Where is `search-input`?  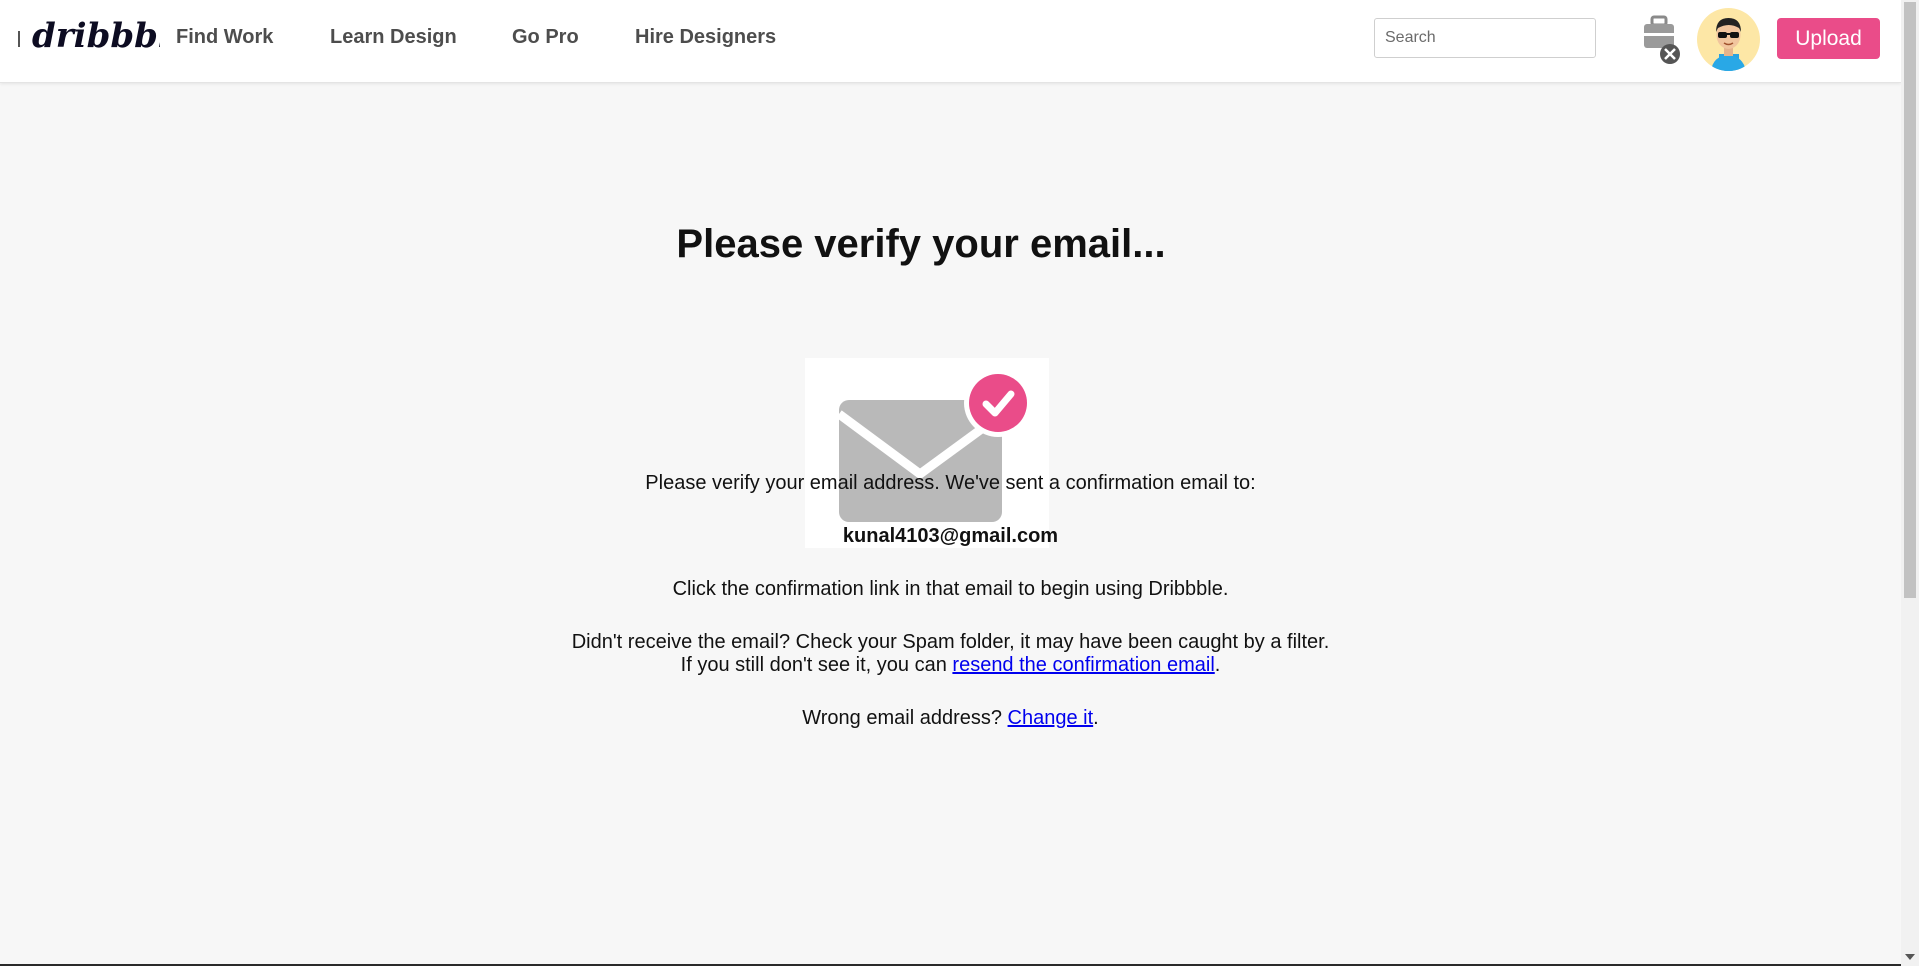
search-input is located at coordinates (1485, 38).